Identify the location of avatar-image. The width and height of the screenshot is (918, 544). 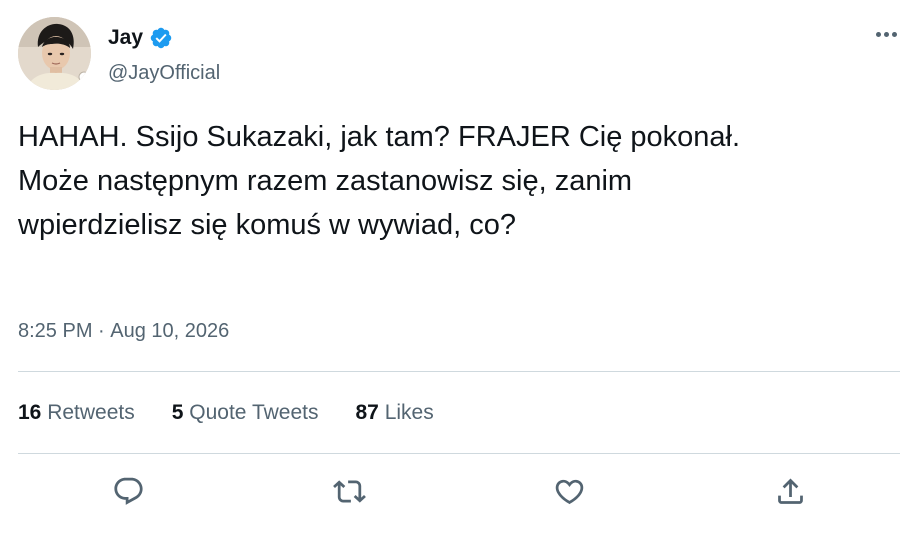
(54, 53).